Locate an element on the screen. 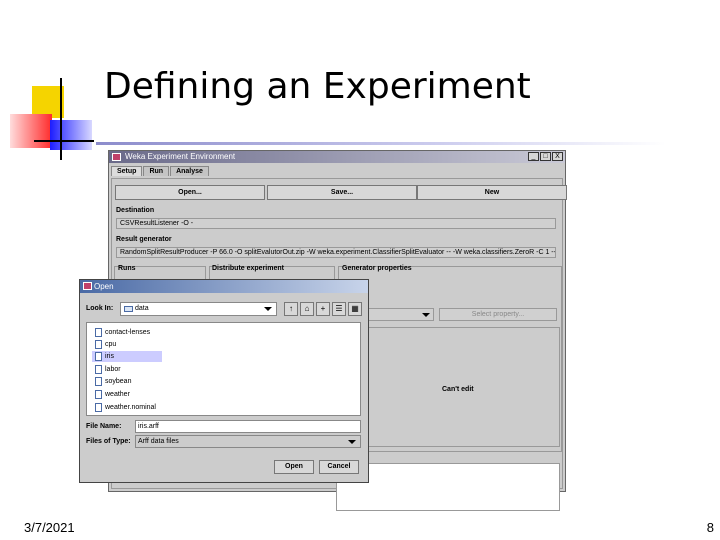 This screenshot has height=540, width=720. tab-setup: Setup is located at coordinates (127, 171).